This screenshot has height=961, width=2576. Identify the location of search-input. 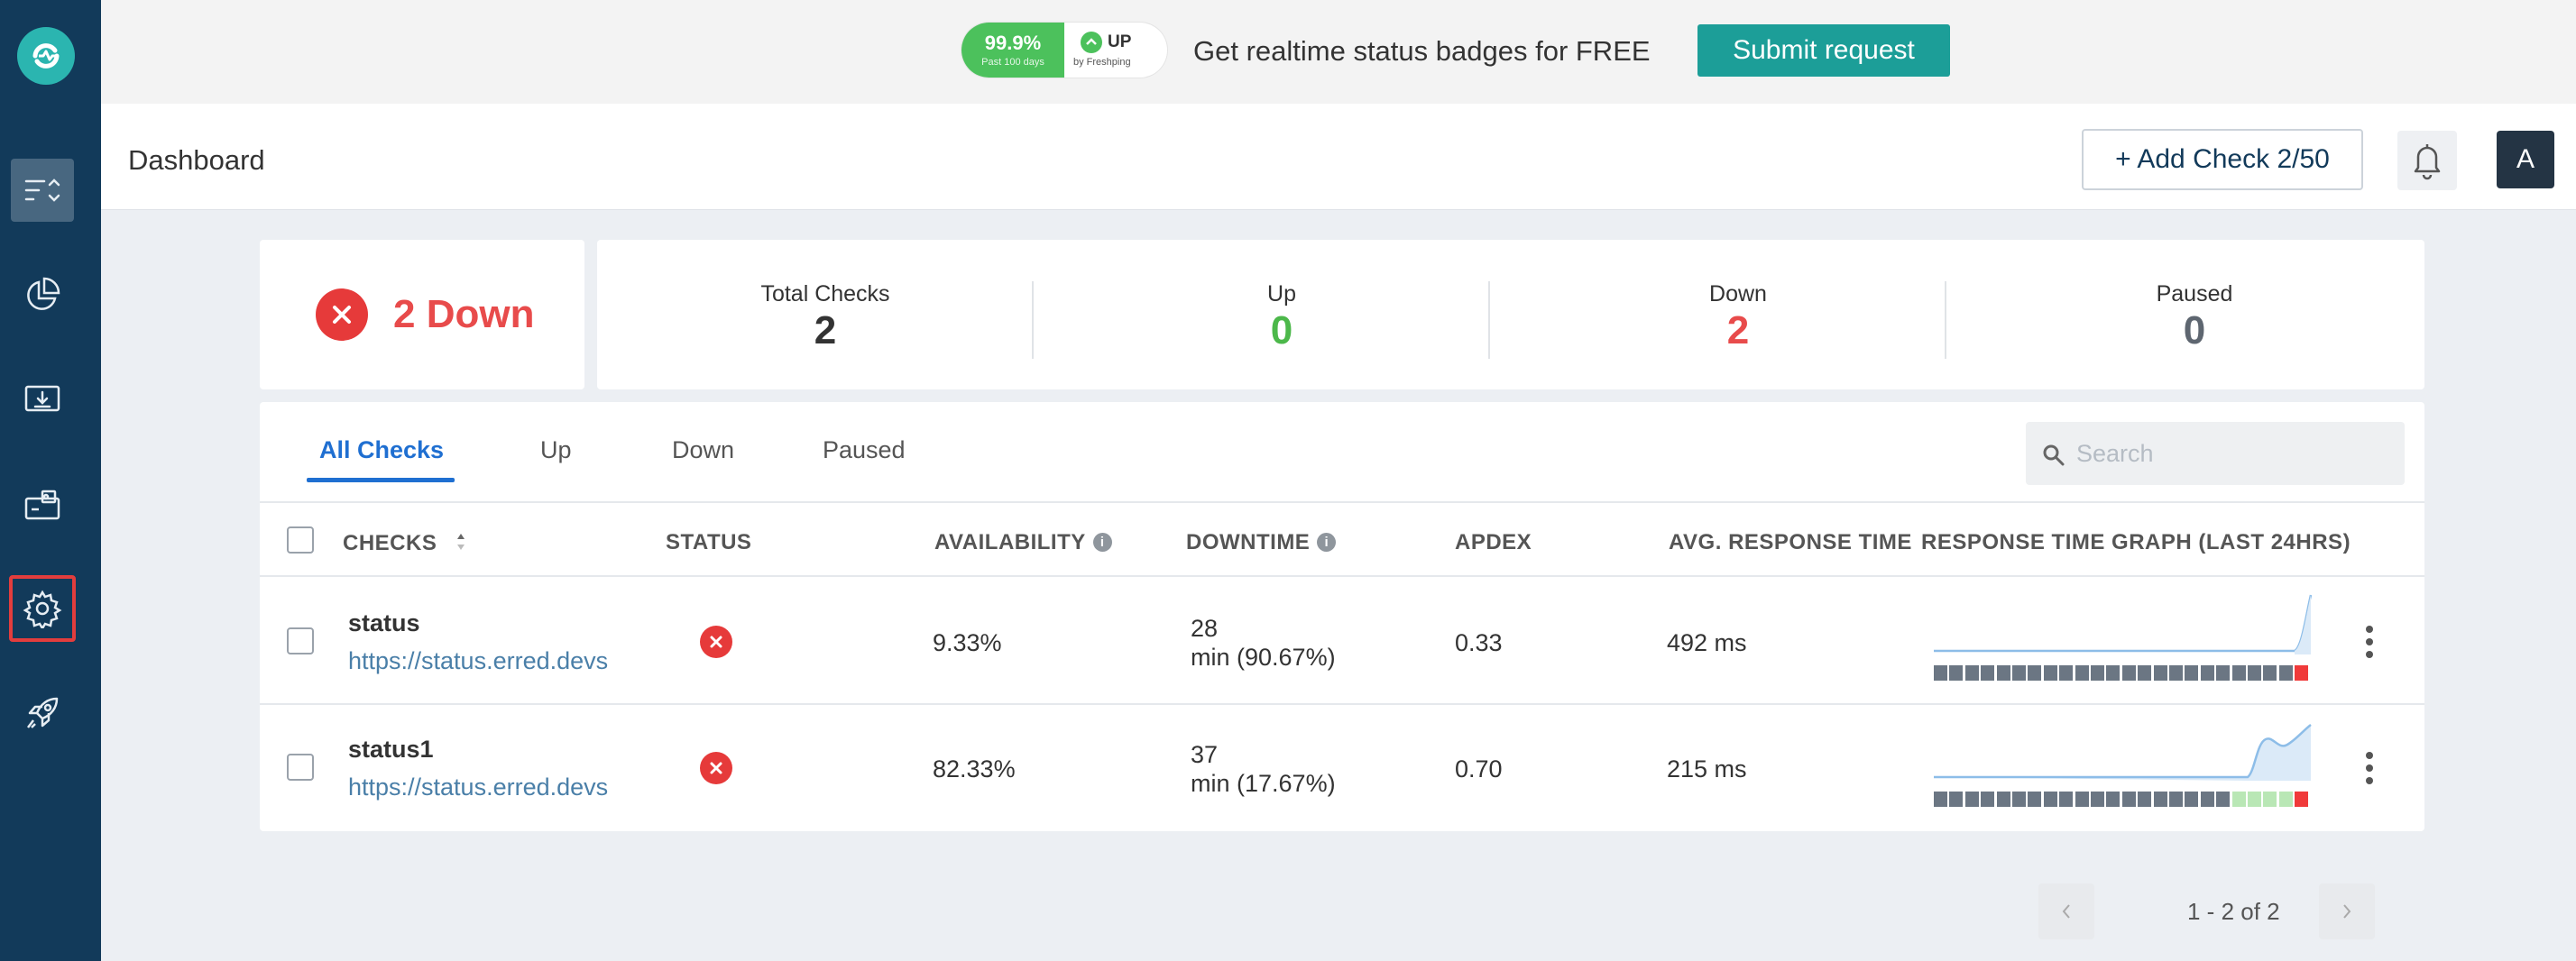
(2234, 453).